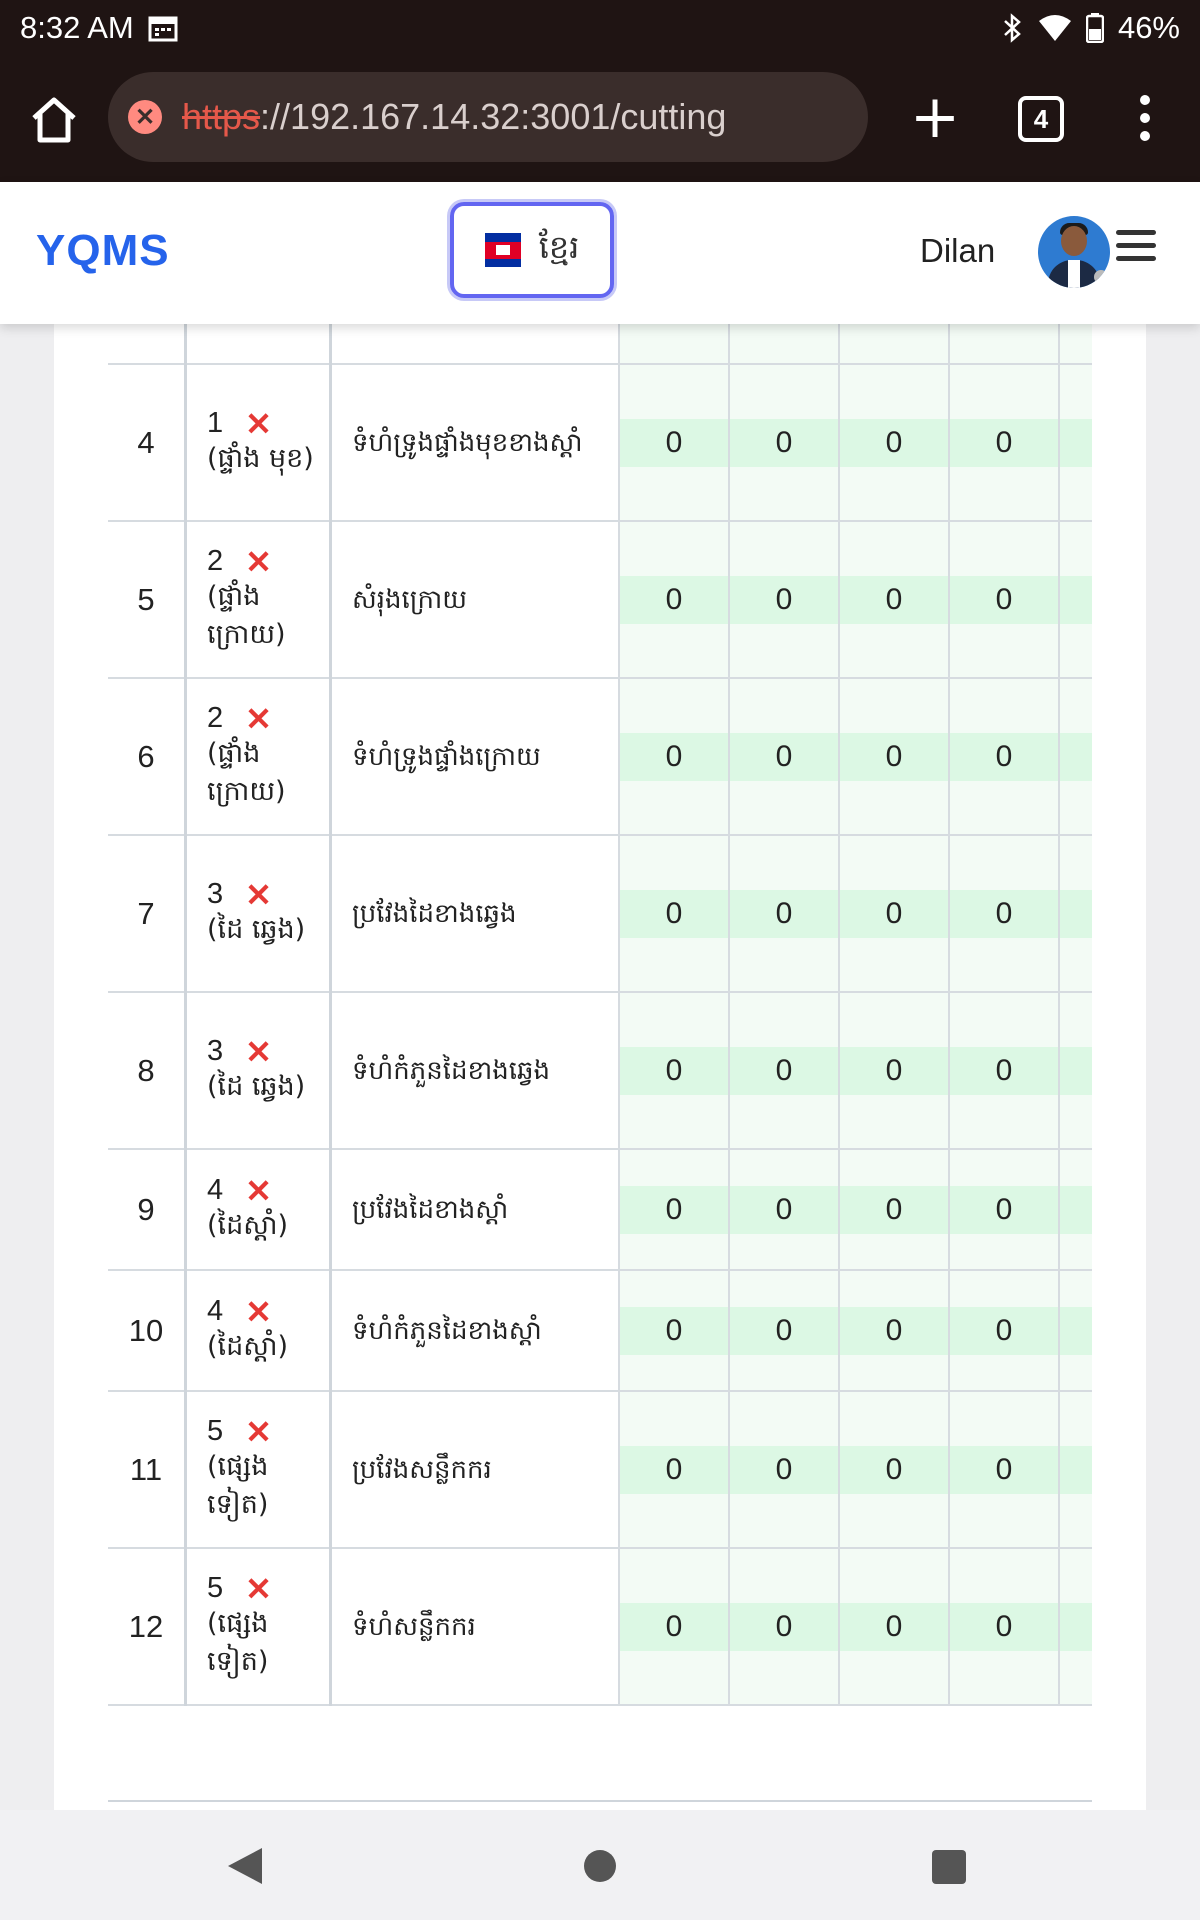 The image size is (1200, 1920). I want to click on brand-logo: YQMS, so click(103, 251).